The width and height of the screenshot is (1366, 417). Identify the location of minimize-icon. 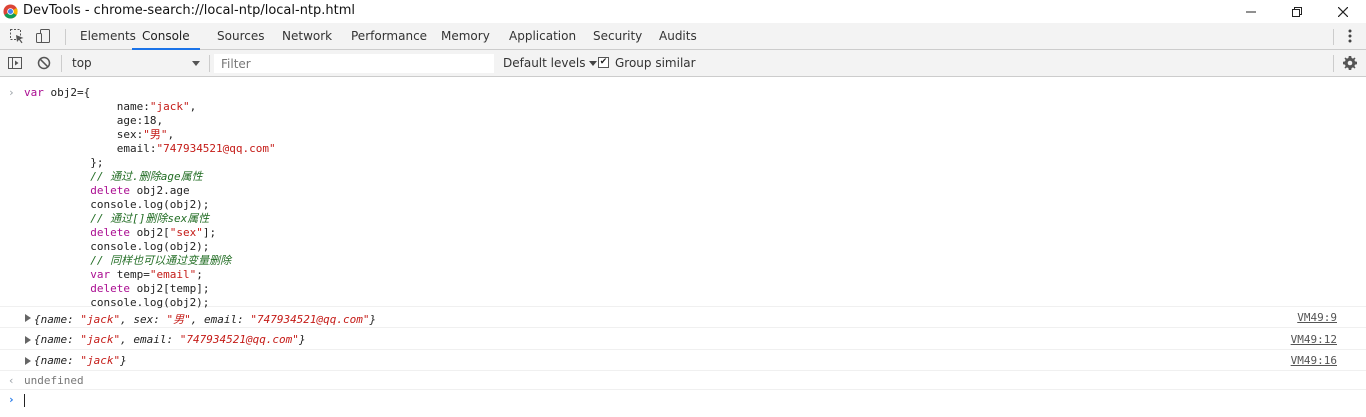
(1251, 11).